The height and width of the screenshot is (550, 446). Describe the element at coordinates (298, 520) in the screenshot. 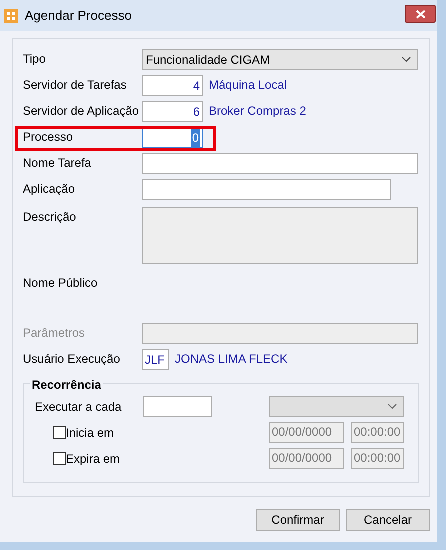

I see `dialog-button: Confirmar` at that location.